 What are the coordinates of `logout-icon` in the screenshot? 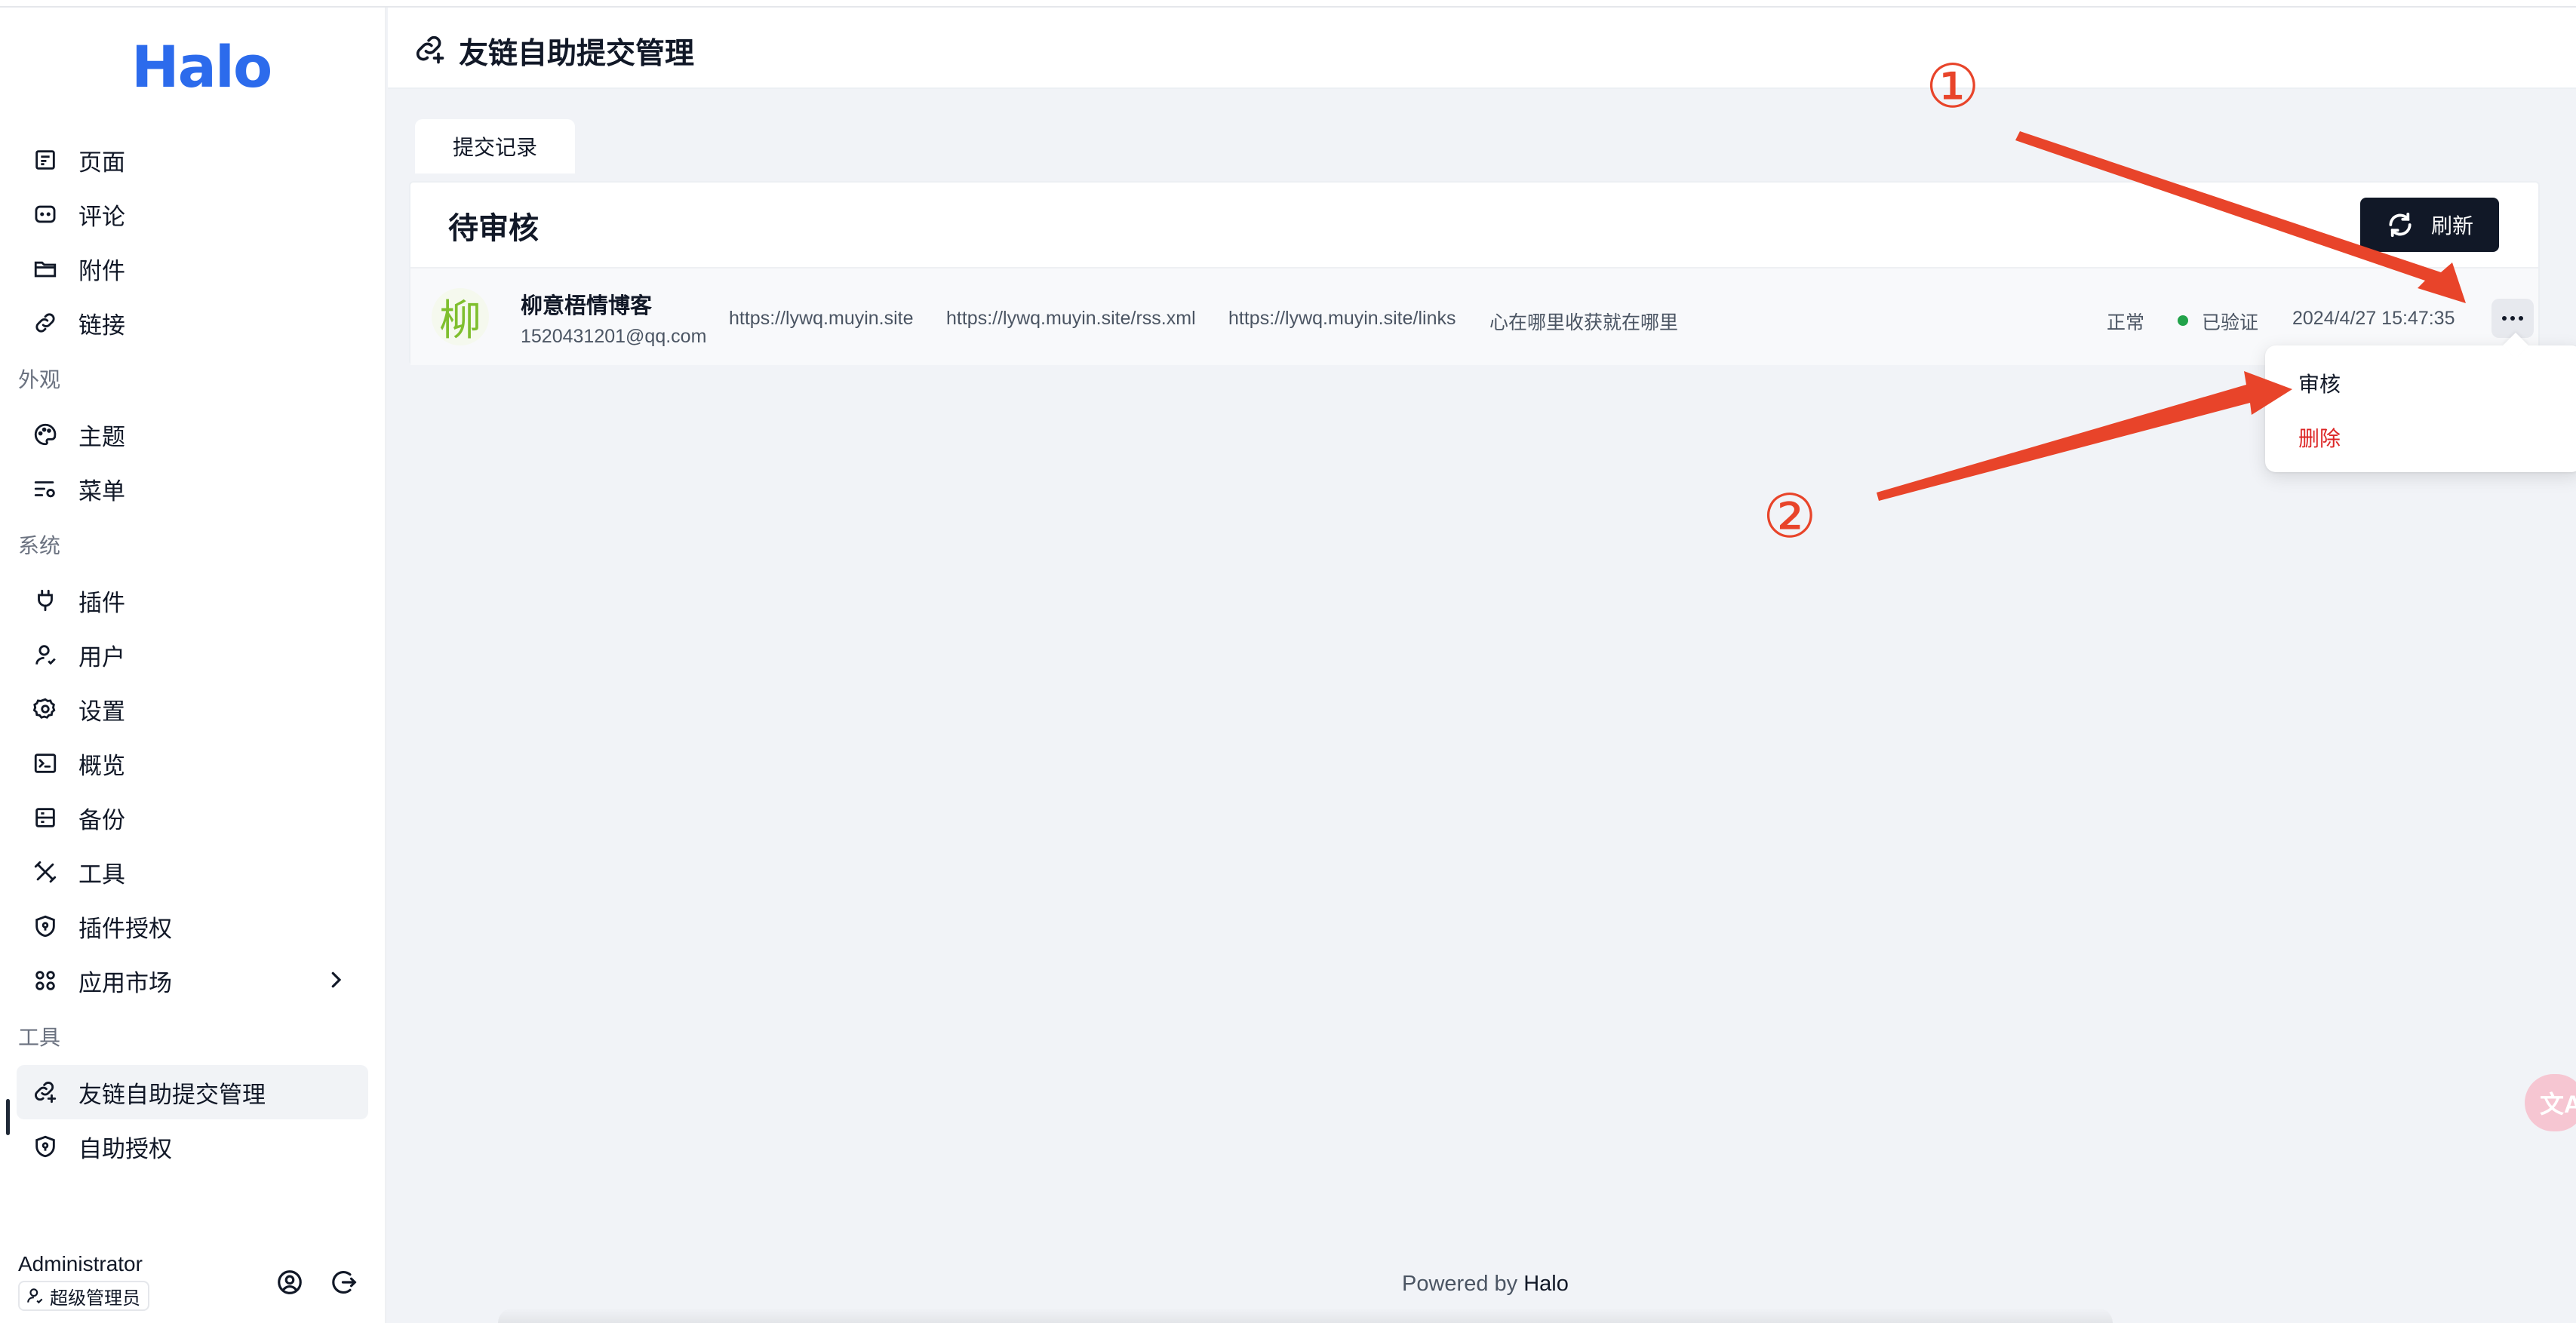 It's located at (344, 1282).